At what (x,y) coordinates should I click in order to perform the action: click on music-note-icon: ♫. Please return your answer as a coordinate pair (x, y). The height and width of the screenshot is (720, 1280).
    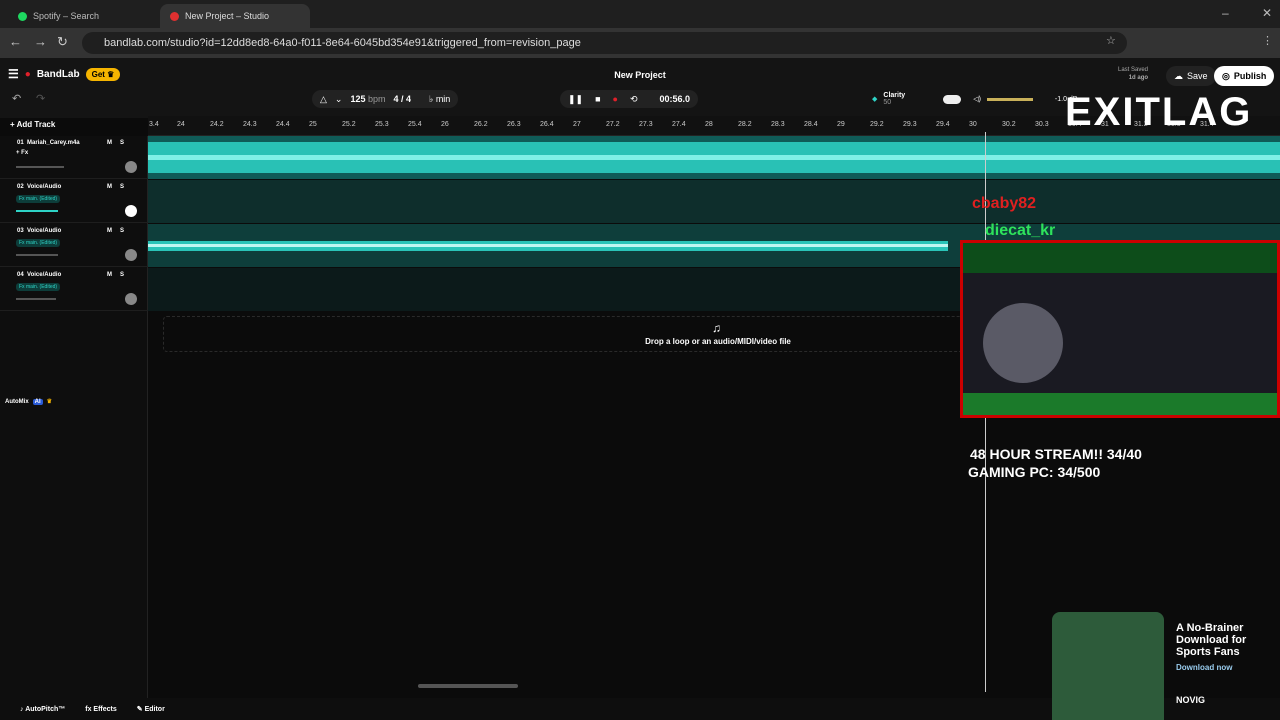
    Looking at the image, I should click on (716, 328).